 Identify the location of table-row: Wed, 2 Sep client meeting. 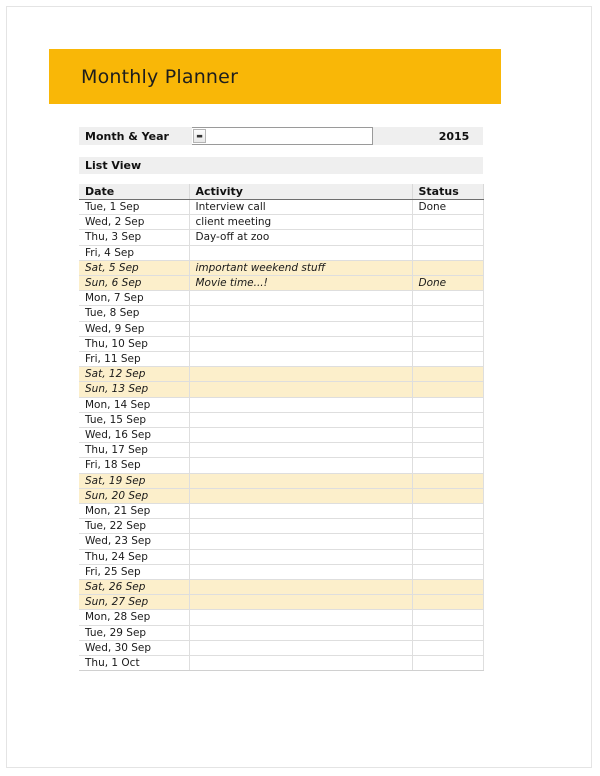
(281, 222).